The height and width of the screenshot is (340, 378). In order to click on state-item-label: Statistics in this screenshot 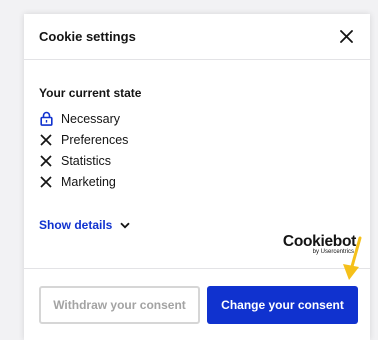, I will do `click(86, 160)`.